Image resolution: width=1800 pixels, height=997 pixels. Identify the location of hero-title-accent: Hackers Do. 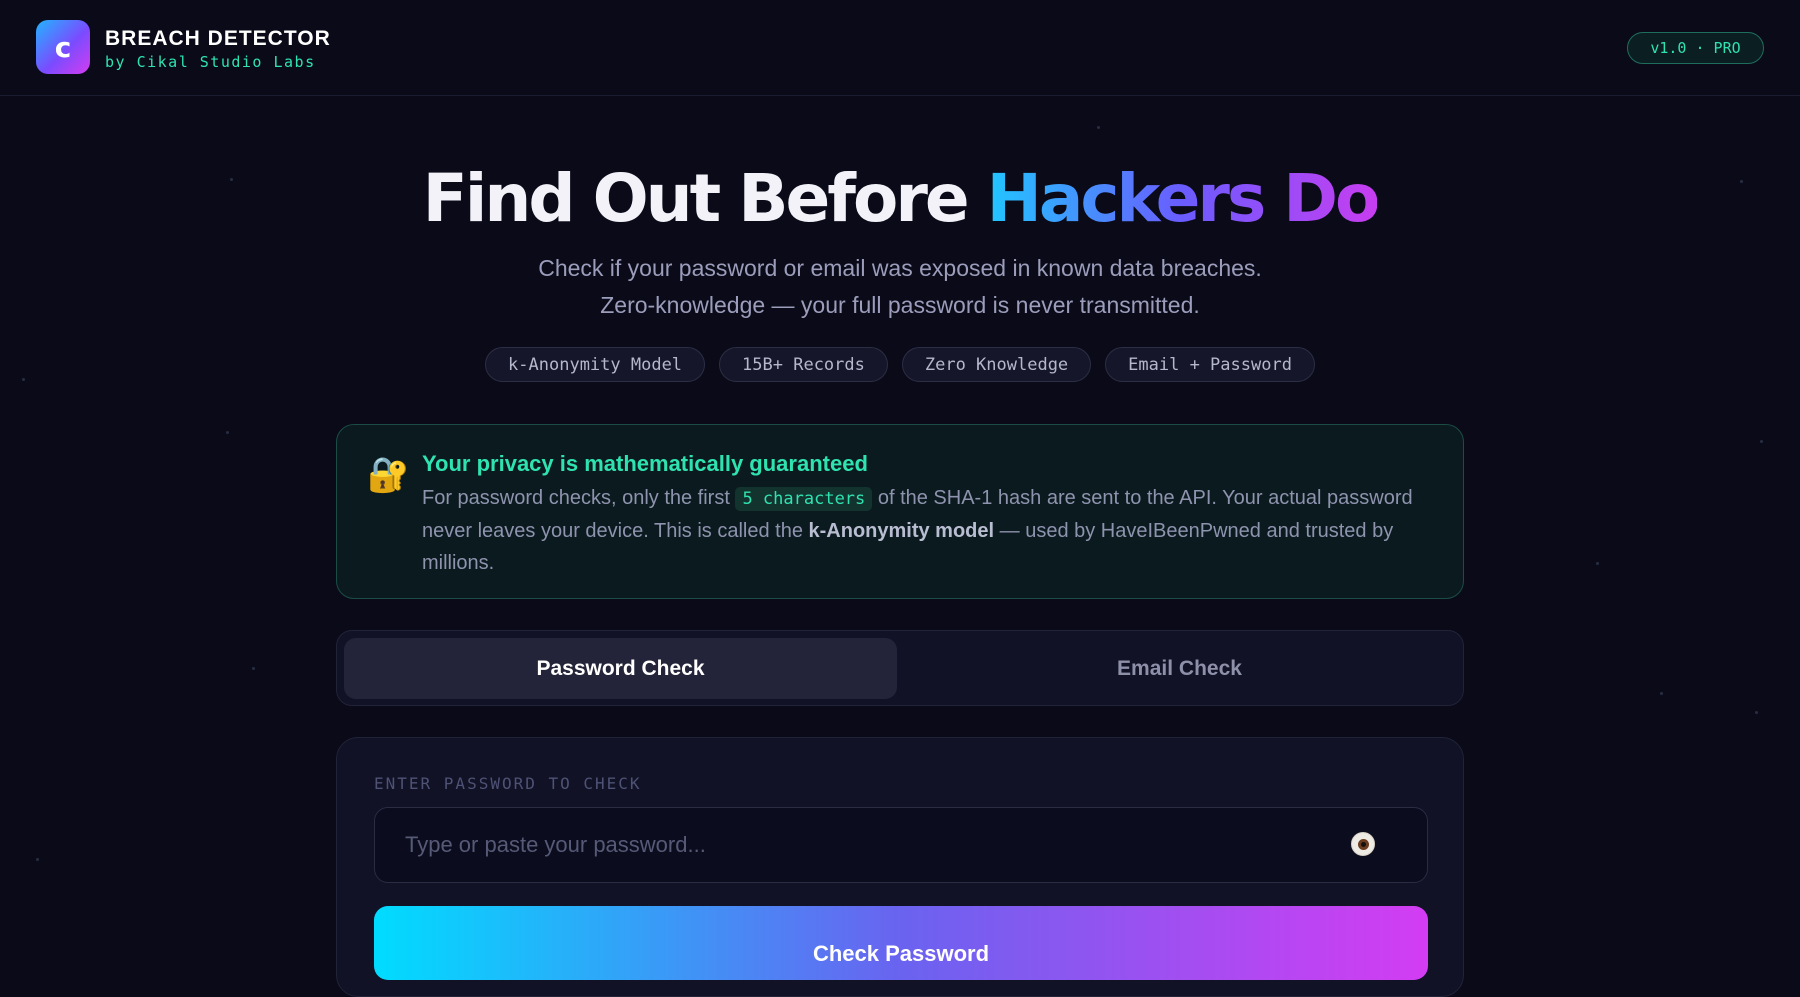
(1183, 198).